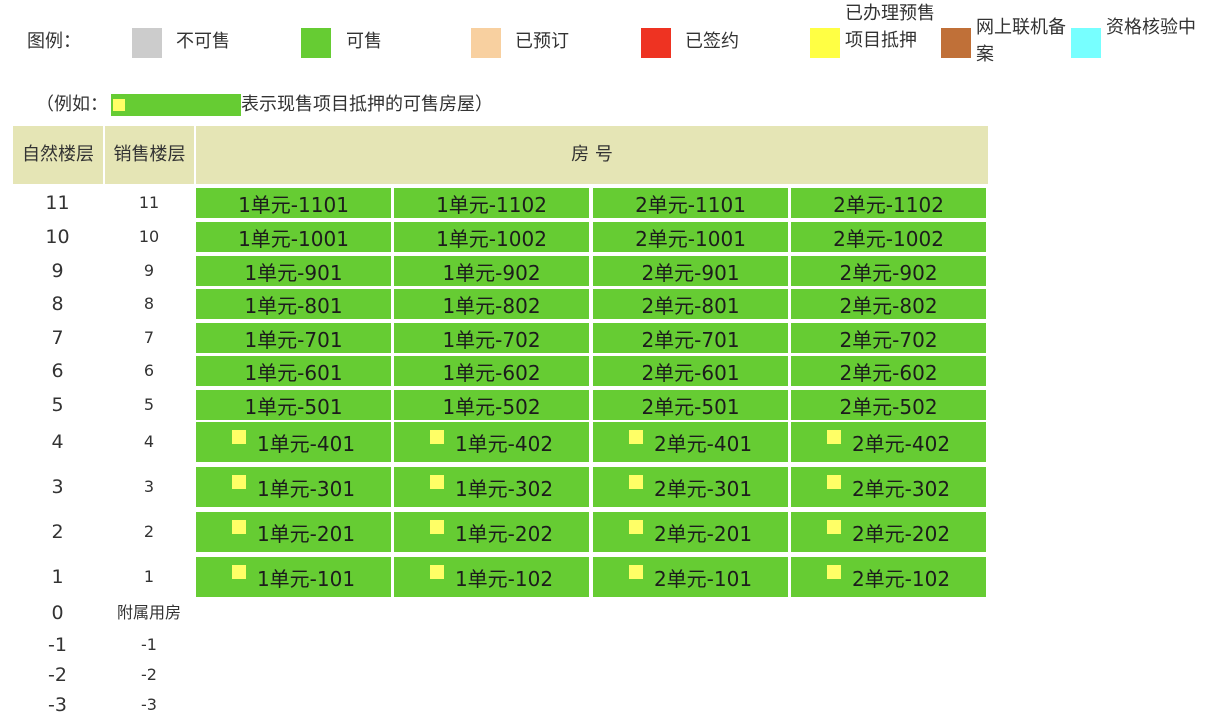 Image resolution: width=1226 pixels, height=718 pixels. Describe the element at coordinates (306, 443) in the screenshot. I see `unit-label: 1单元-401` at that location.